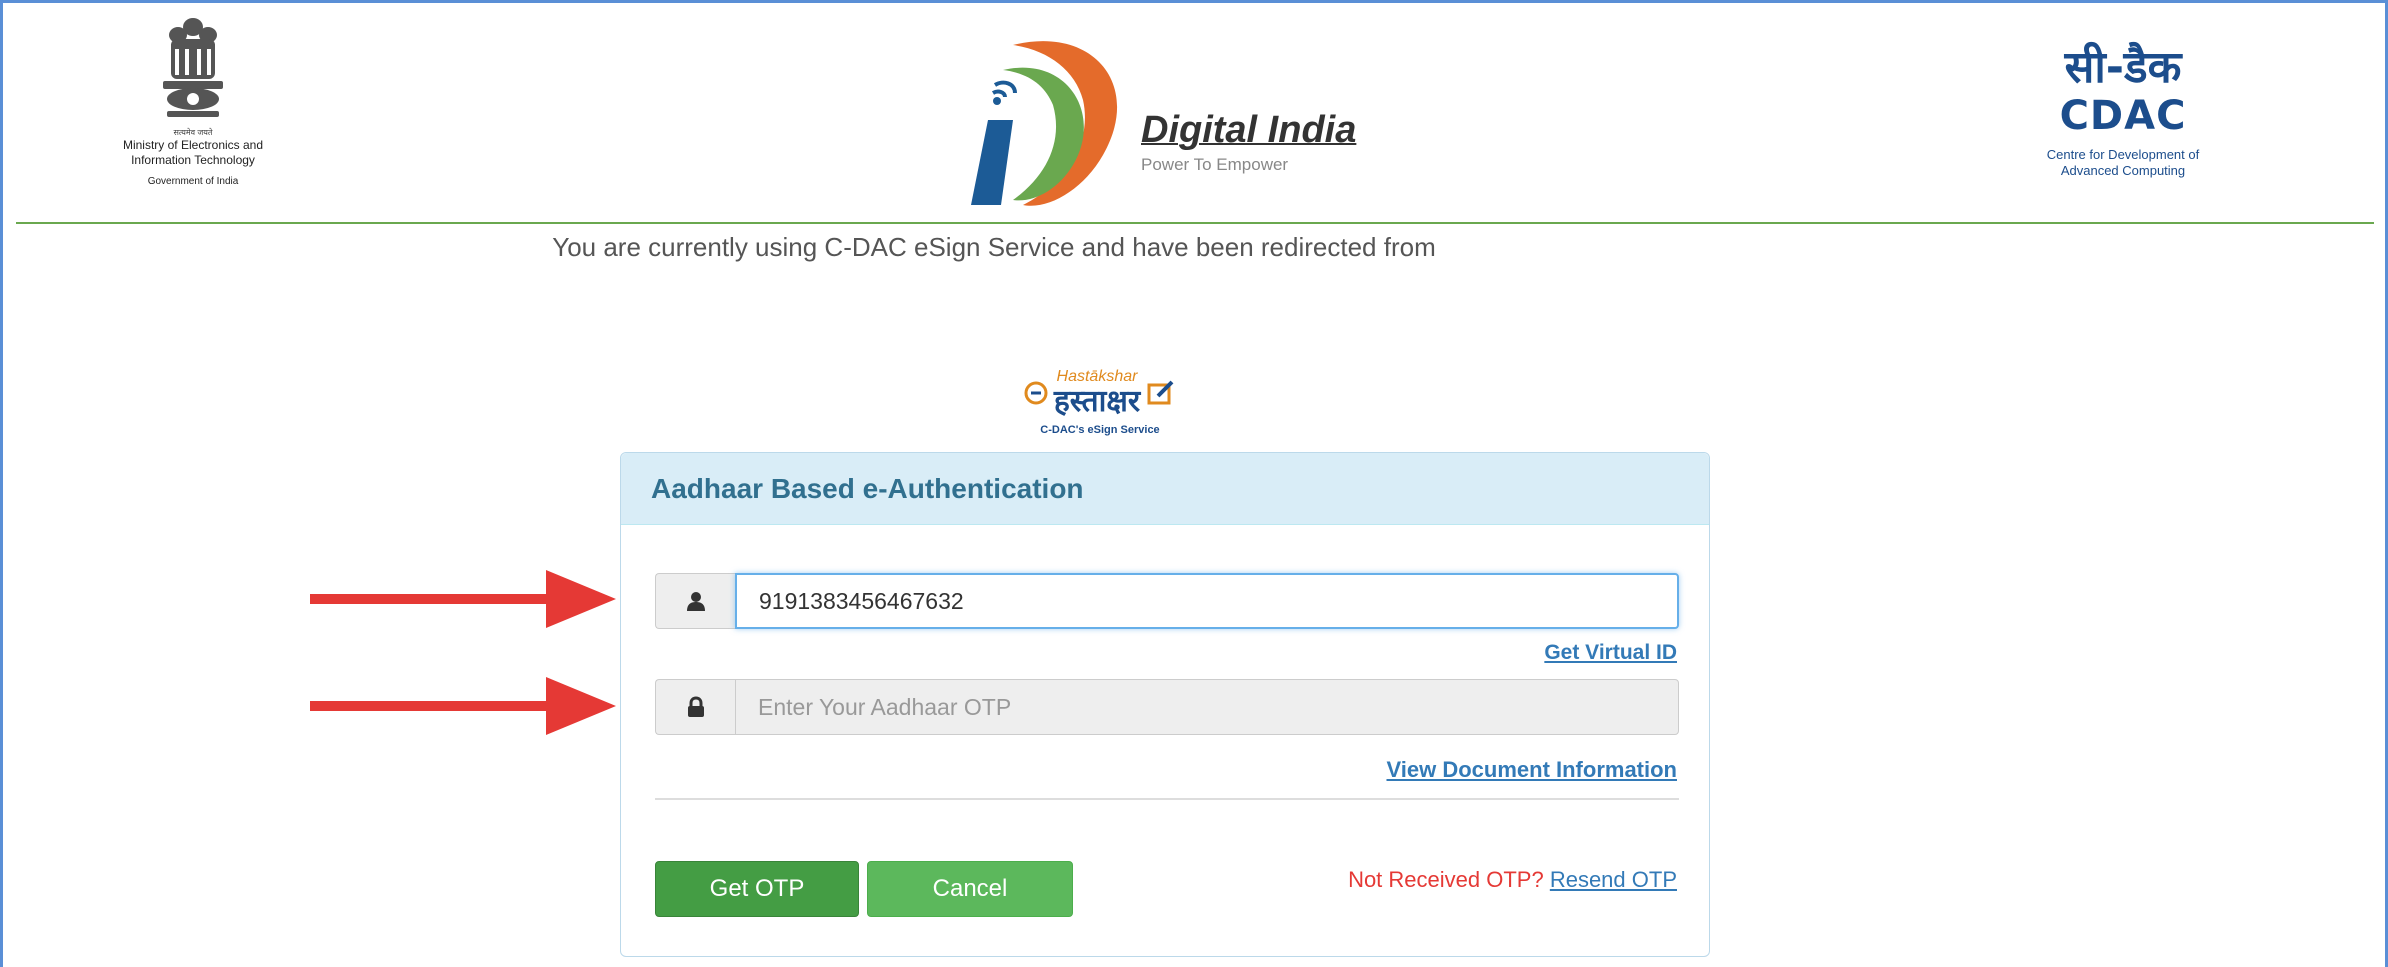  I want to click on annotation-arrow-aadhaar-icon, so click(463, 599).